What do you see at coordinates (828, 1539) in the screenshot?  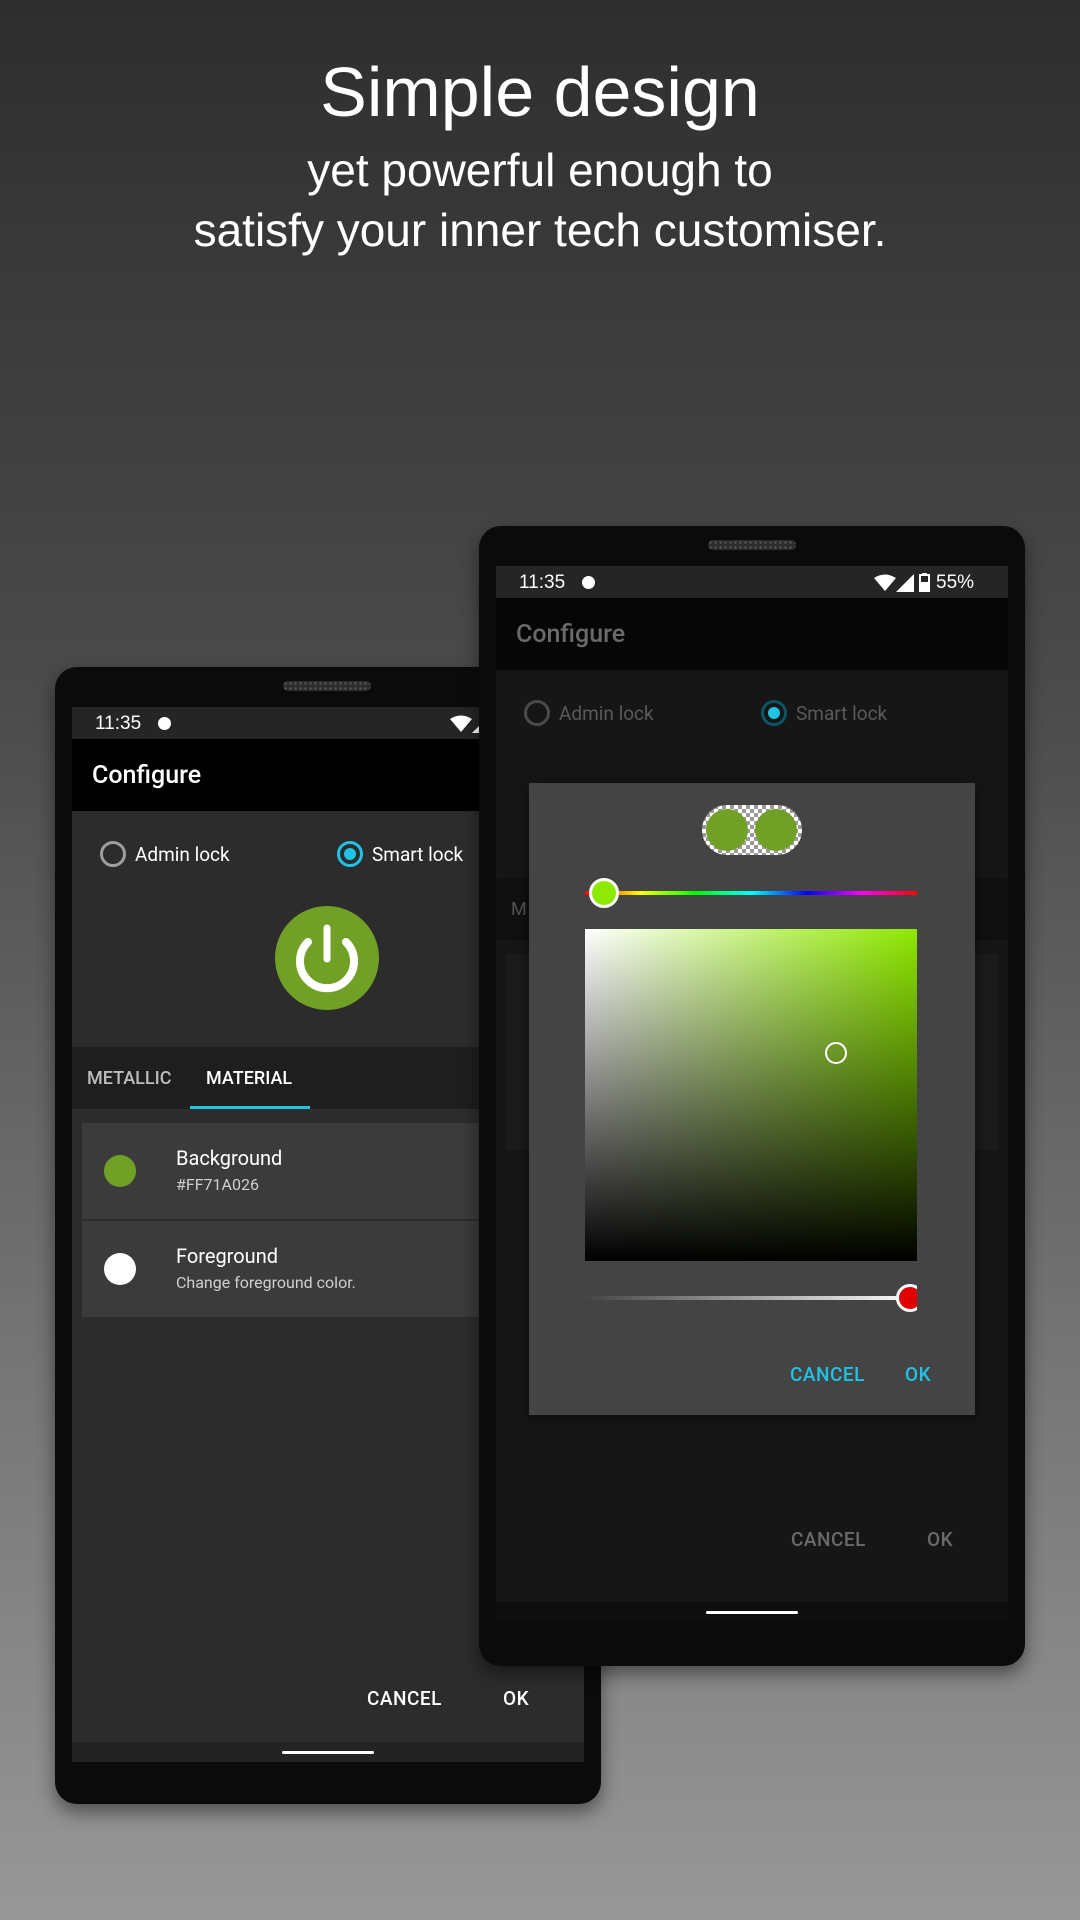 I see `cancel-button-dimmed: CANCEL` at bounding box center [828, 1539].